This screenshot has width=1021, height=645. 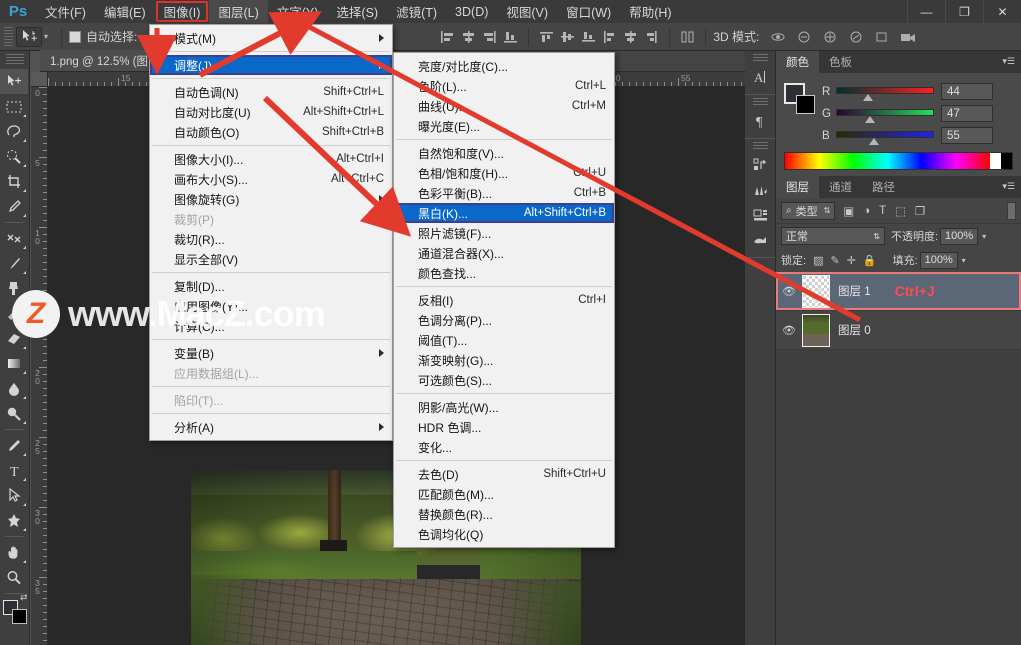 What do you see at coordinates (271, 65) in the screenshot?
I see `menu-item-调整J: 调整(J)` at bounding box center [271, 65].